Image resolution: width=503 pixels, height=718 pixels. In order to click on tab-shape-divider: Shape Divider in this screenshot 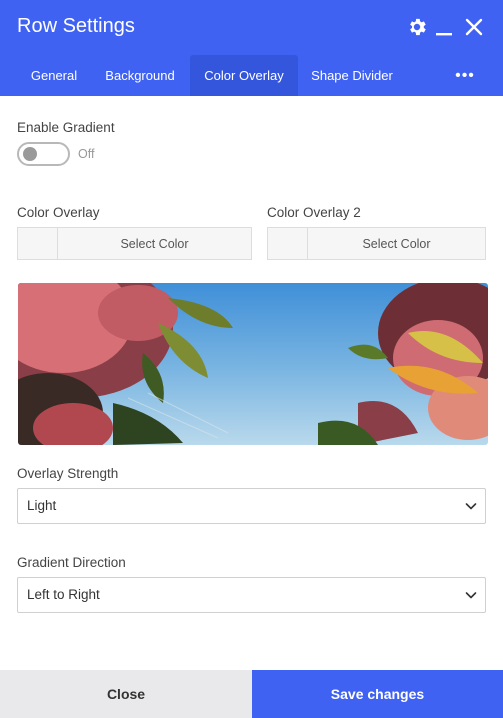, I will do `click(352, 75)`.